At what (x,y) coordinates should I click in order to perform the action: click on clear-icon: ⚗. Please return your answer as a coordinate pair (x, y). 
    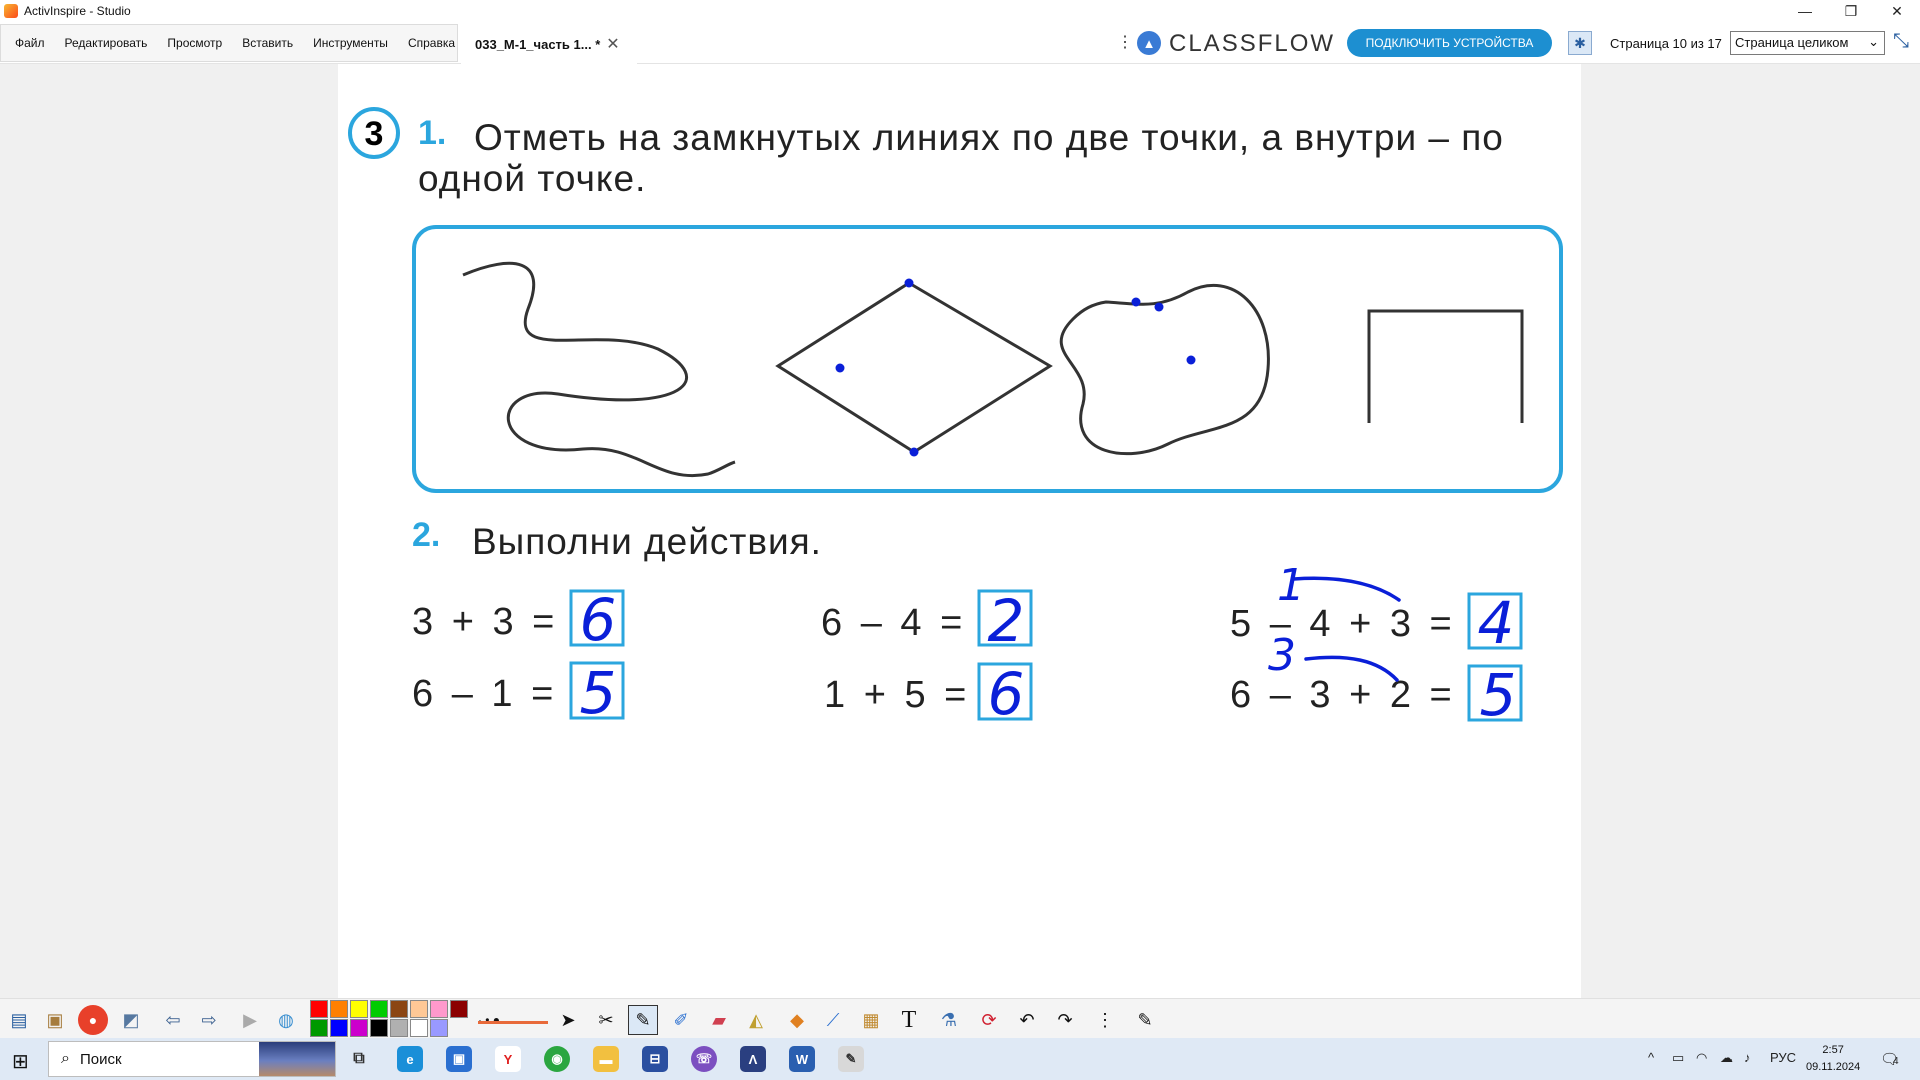
    Looking at the image, I should click on (949, 1020).